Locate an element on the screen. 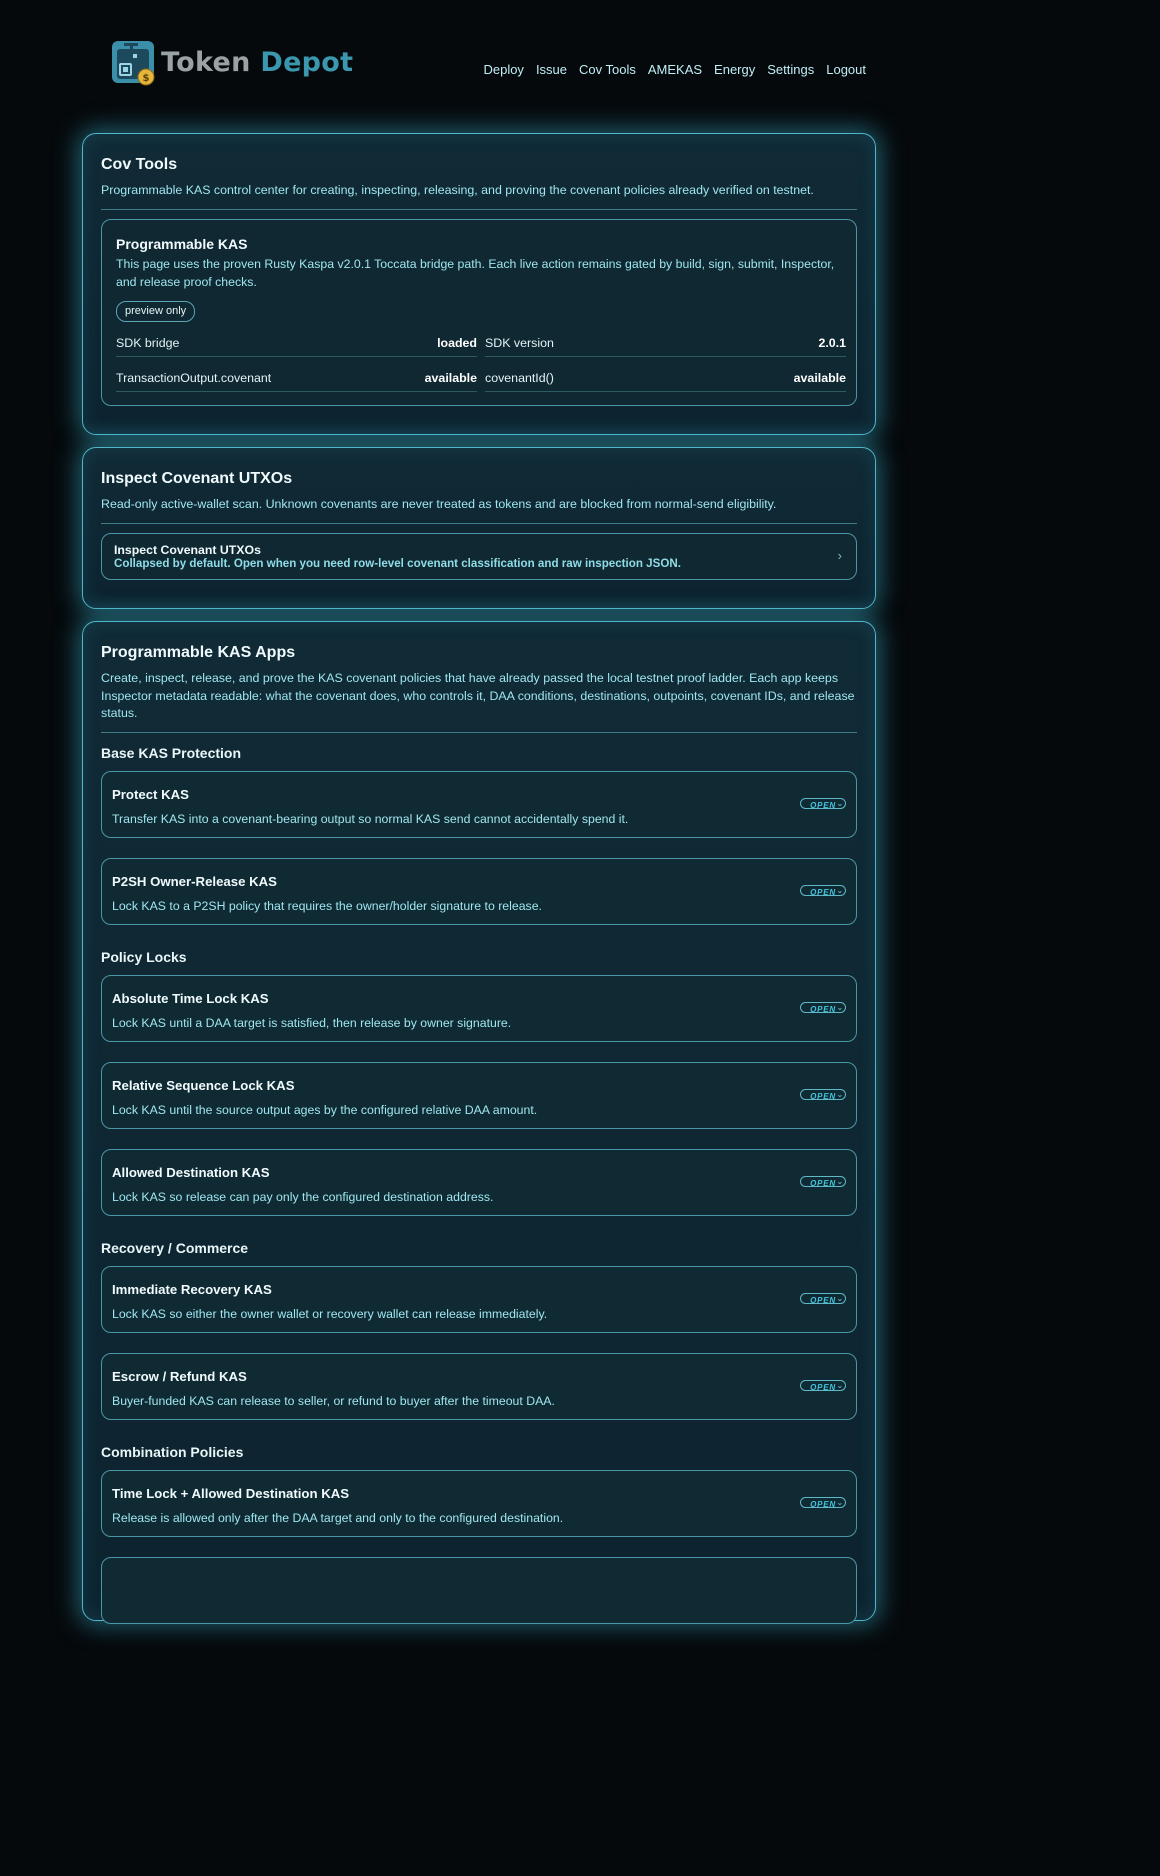  sdk-version-value: 2.0.1 is located at coordinates (832, 343).